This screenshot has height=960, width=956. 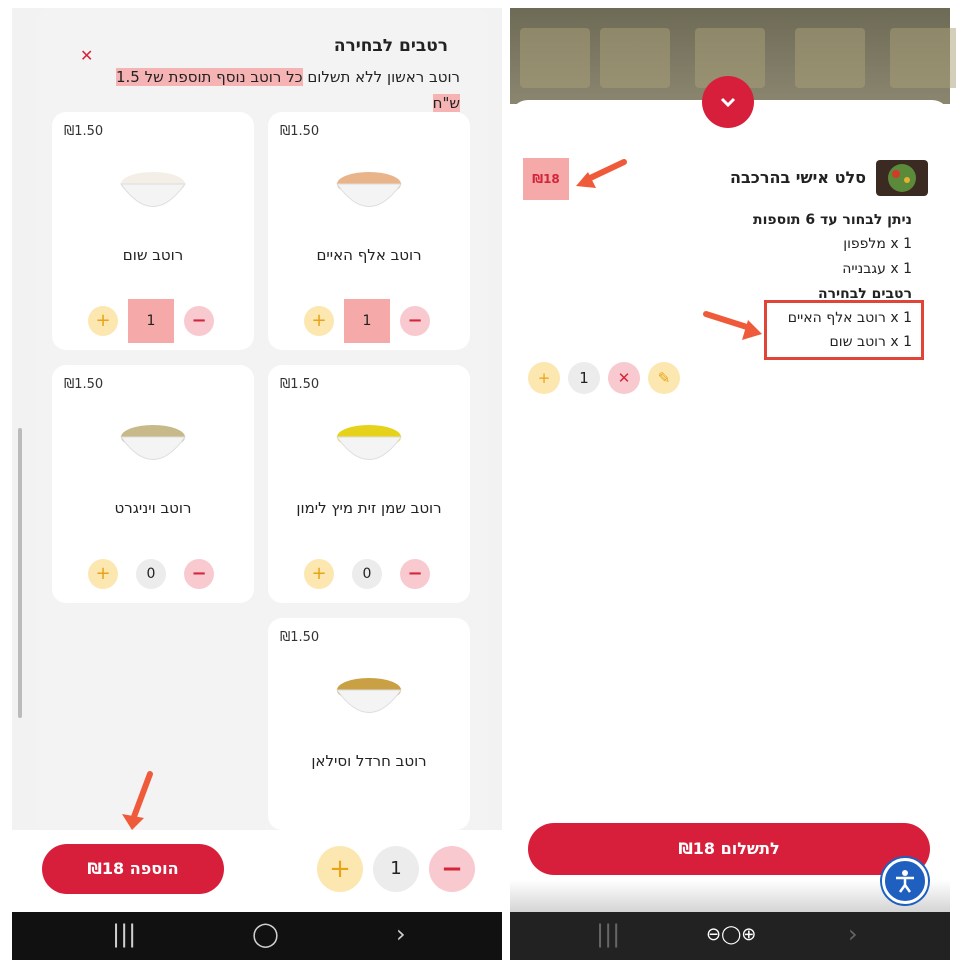 What do you see at coordinates (902, 178) in the screenshot?
I see `salad-thumbnail` at bounding box center [902, 178].